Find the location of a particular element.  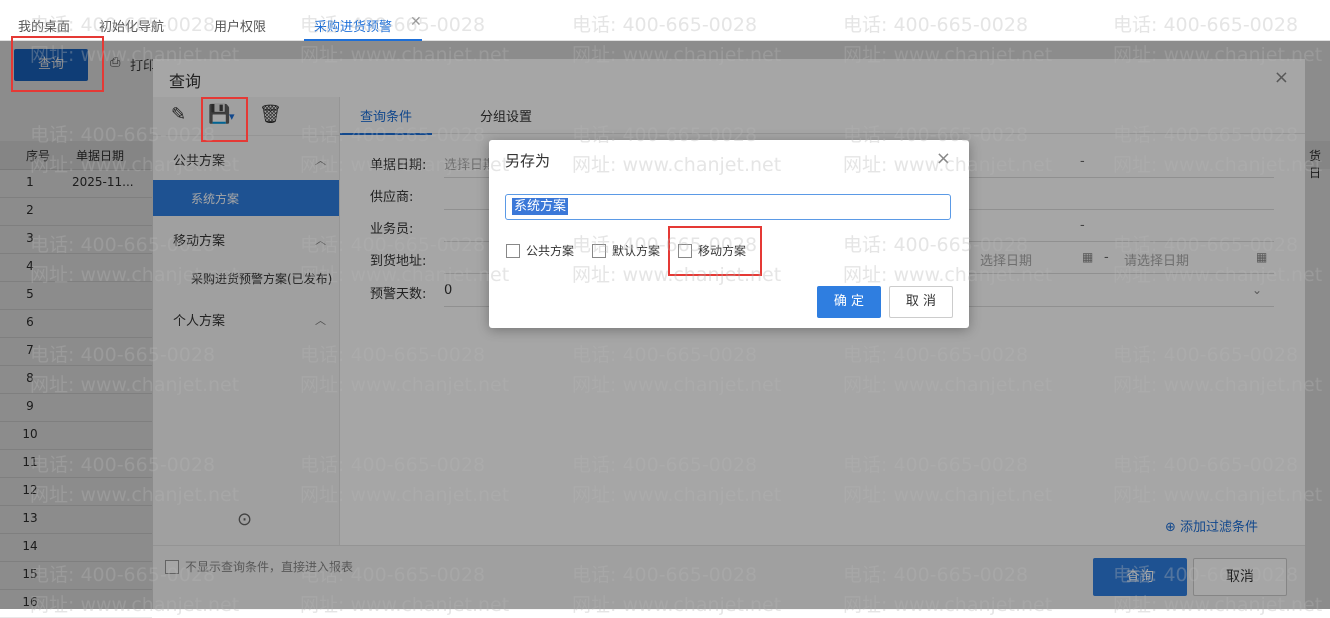

scheme-name-input: 系统方案 is located at coordinates (728, 207).